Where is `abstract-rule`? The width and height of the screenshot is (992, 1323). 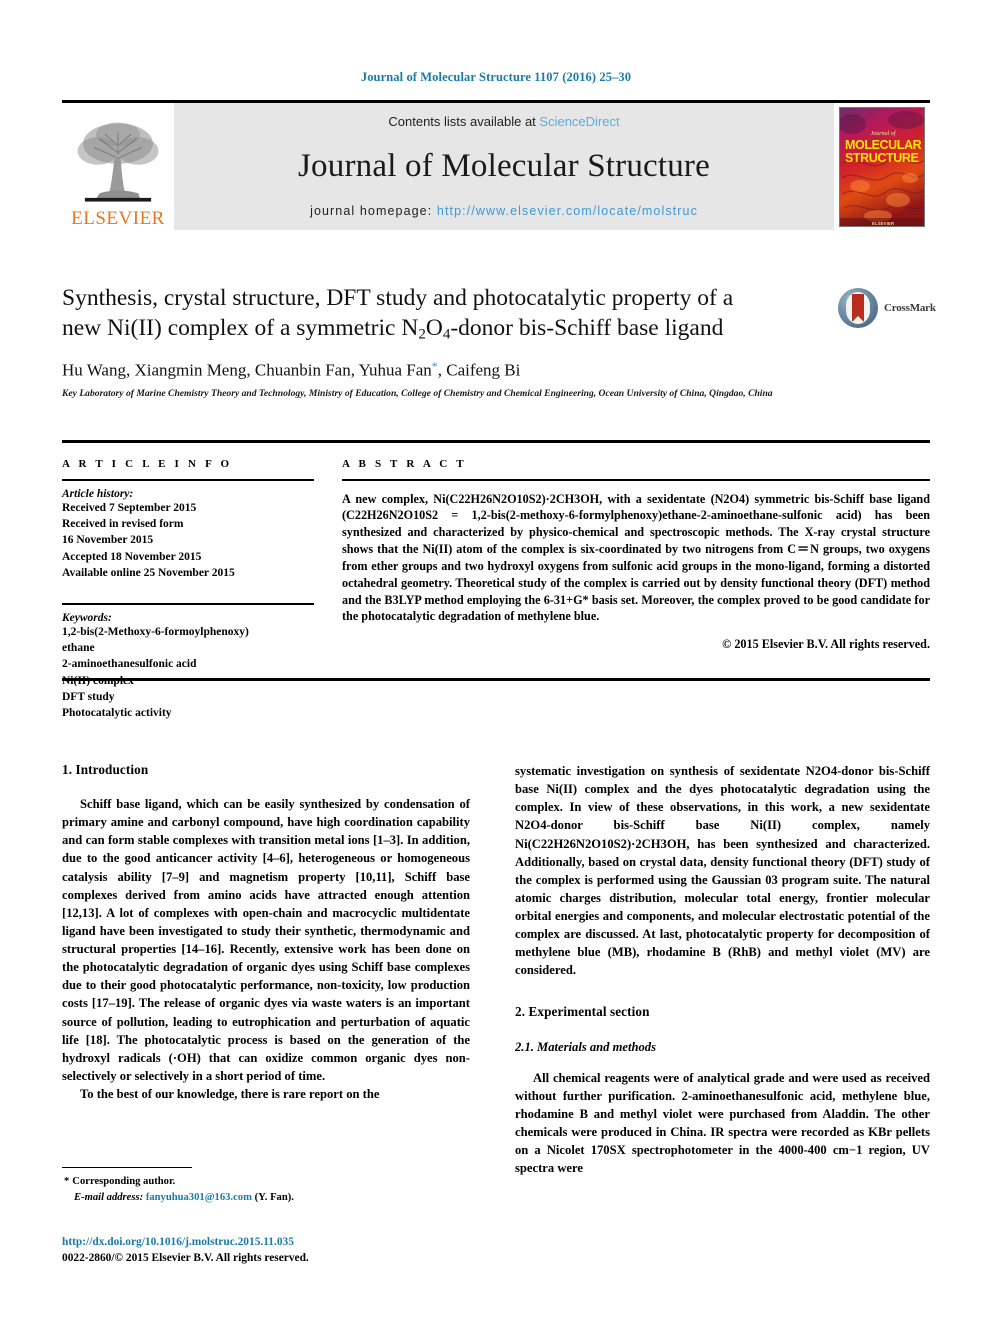 abstract-rule is located at coordinates (636, 480).